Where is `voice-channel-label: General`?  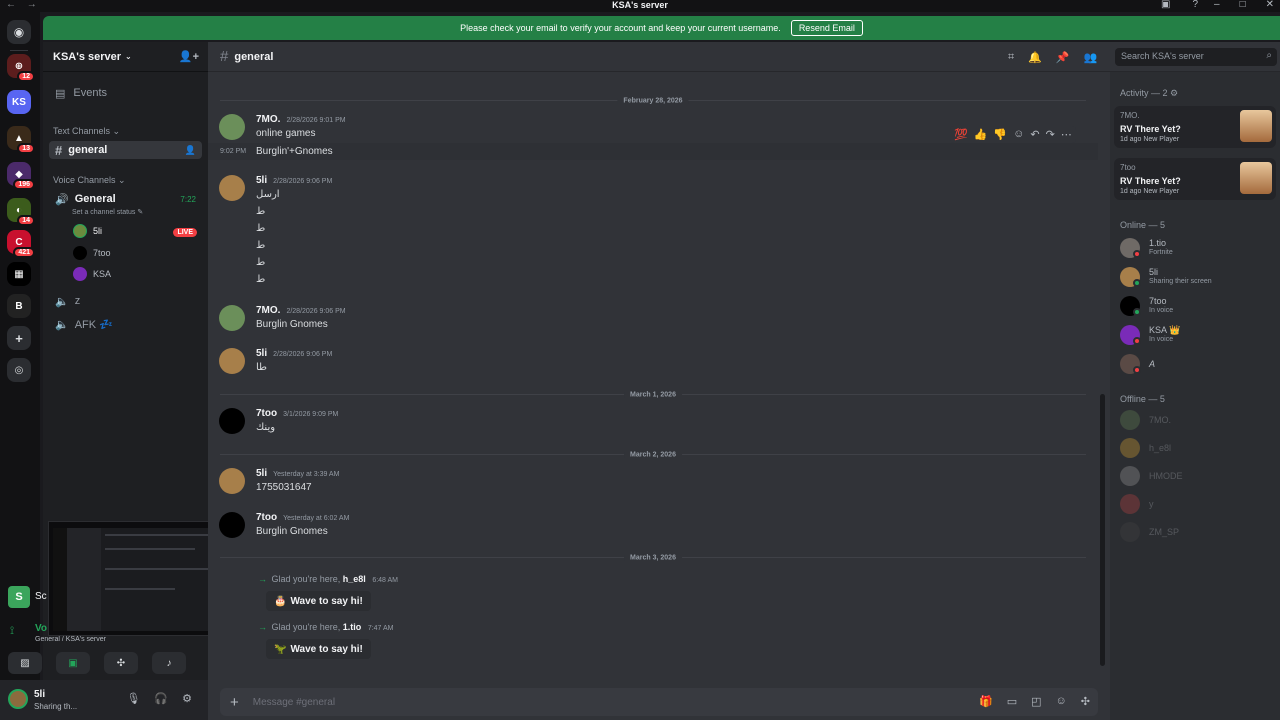
voice-channel-label: General is located at coordinates (95, 199).